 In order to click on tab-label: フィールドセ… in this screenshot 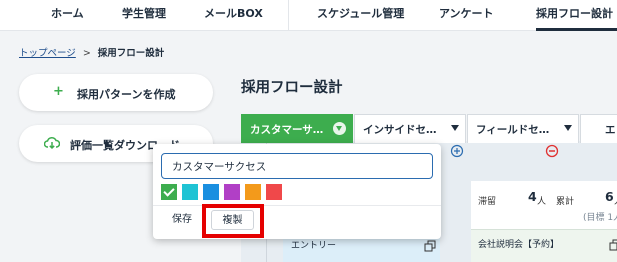, I will do `click(513, 130)`.